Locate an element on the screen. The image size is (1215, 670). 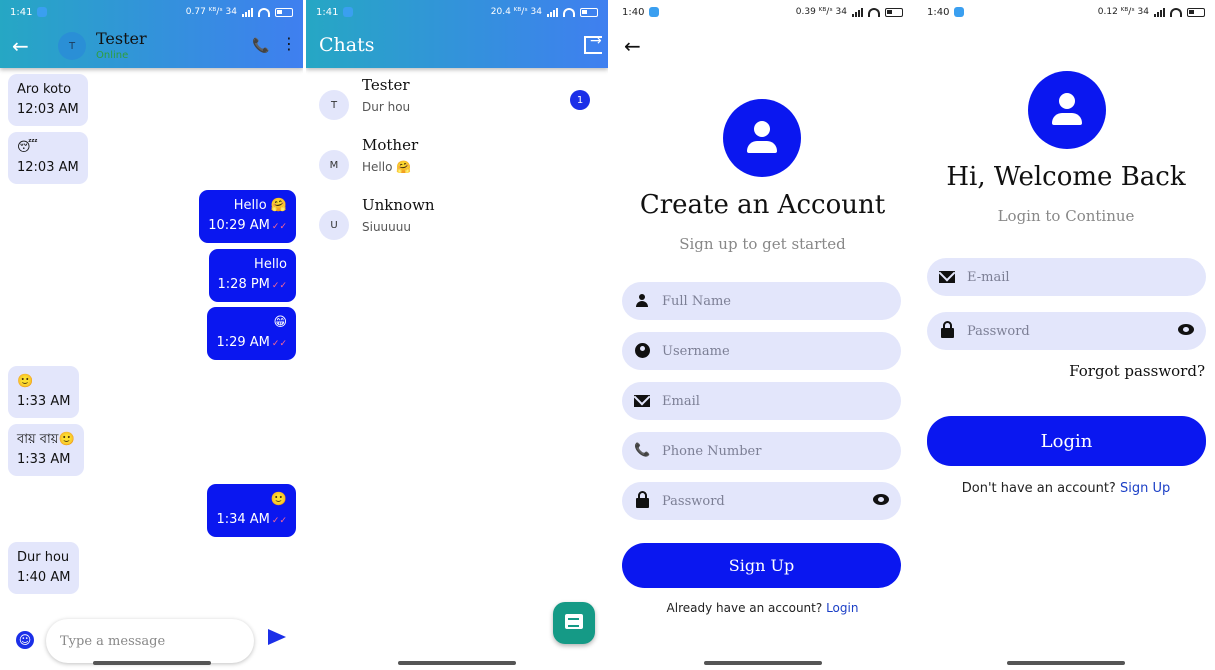
full-name-field is located at coordinates (761, 301).